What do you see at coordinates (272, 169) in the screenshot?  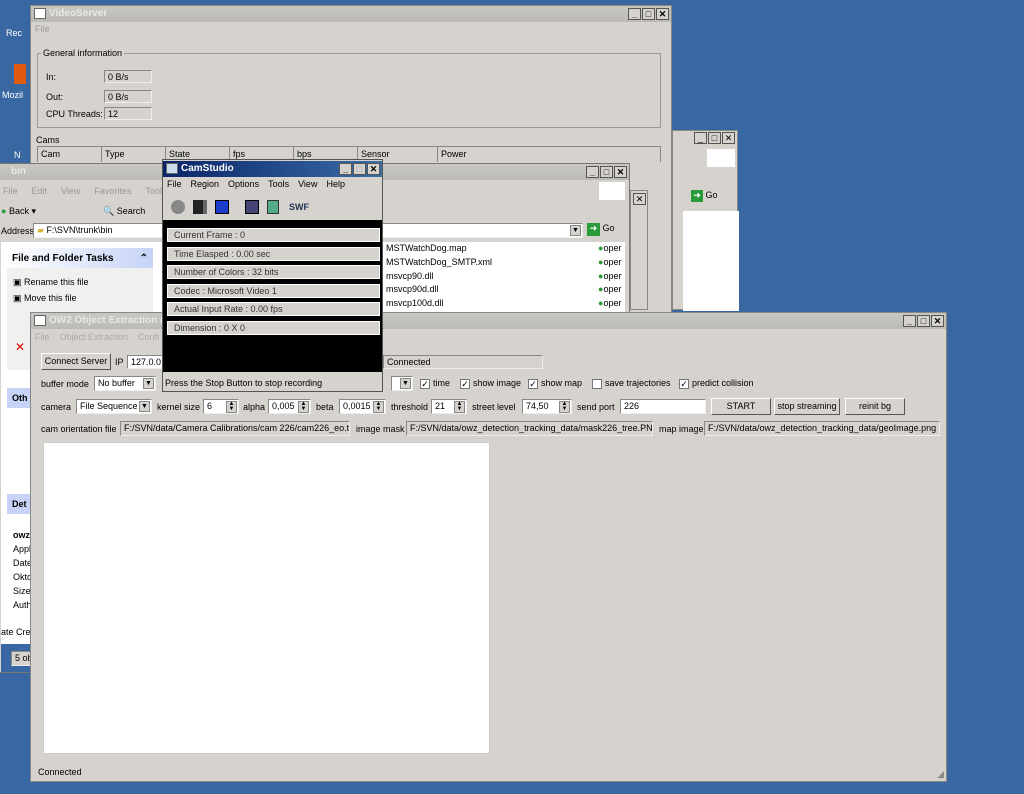 I see `camstudio-titlebar: CamStudio _ □ ✕` at bounding box center [272, 169].